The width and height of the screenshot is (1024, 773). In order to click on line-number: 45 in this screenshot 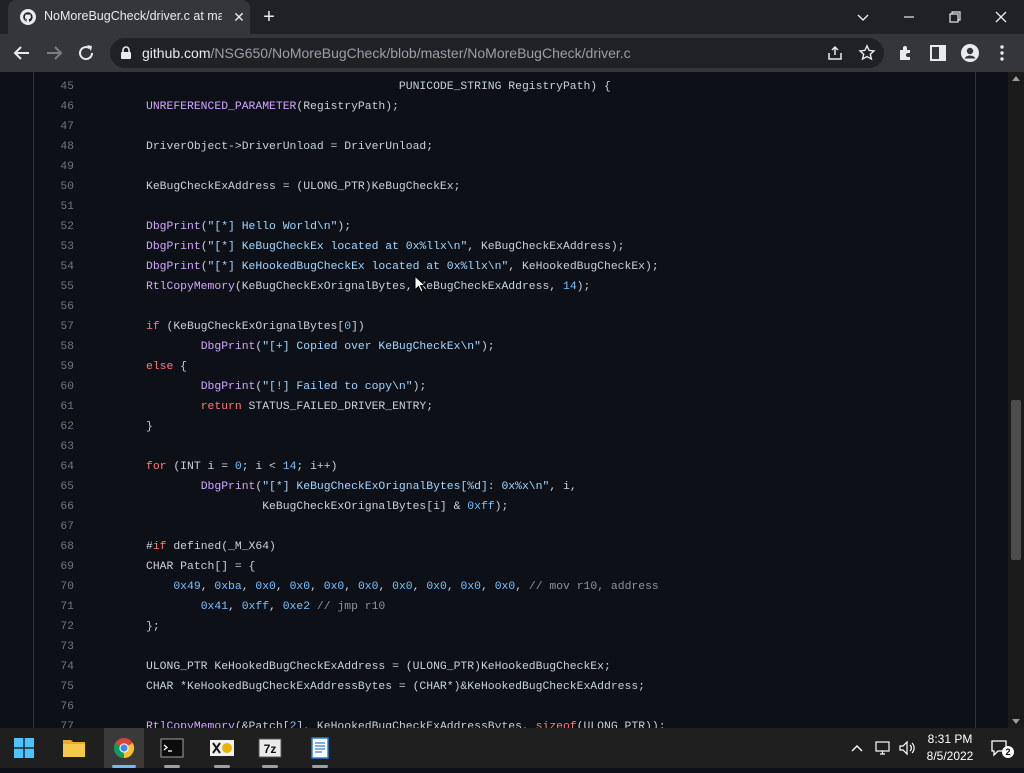, I will do `click(54, 87)`.